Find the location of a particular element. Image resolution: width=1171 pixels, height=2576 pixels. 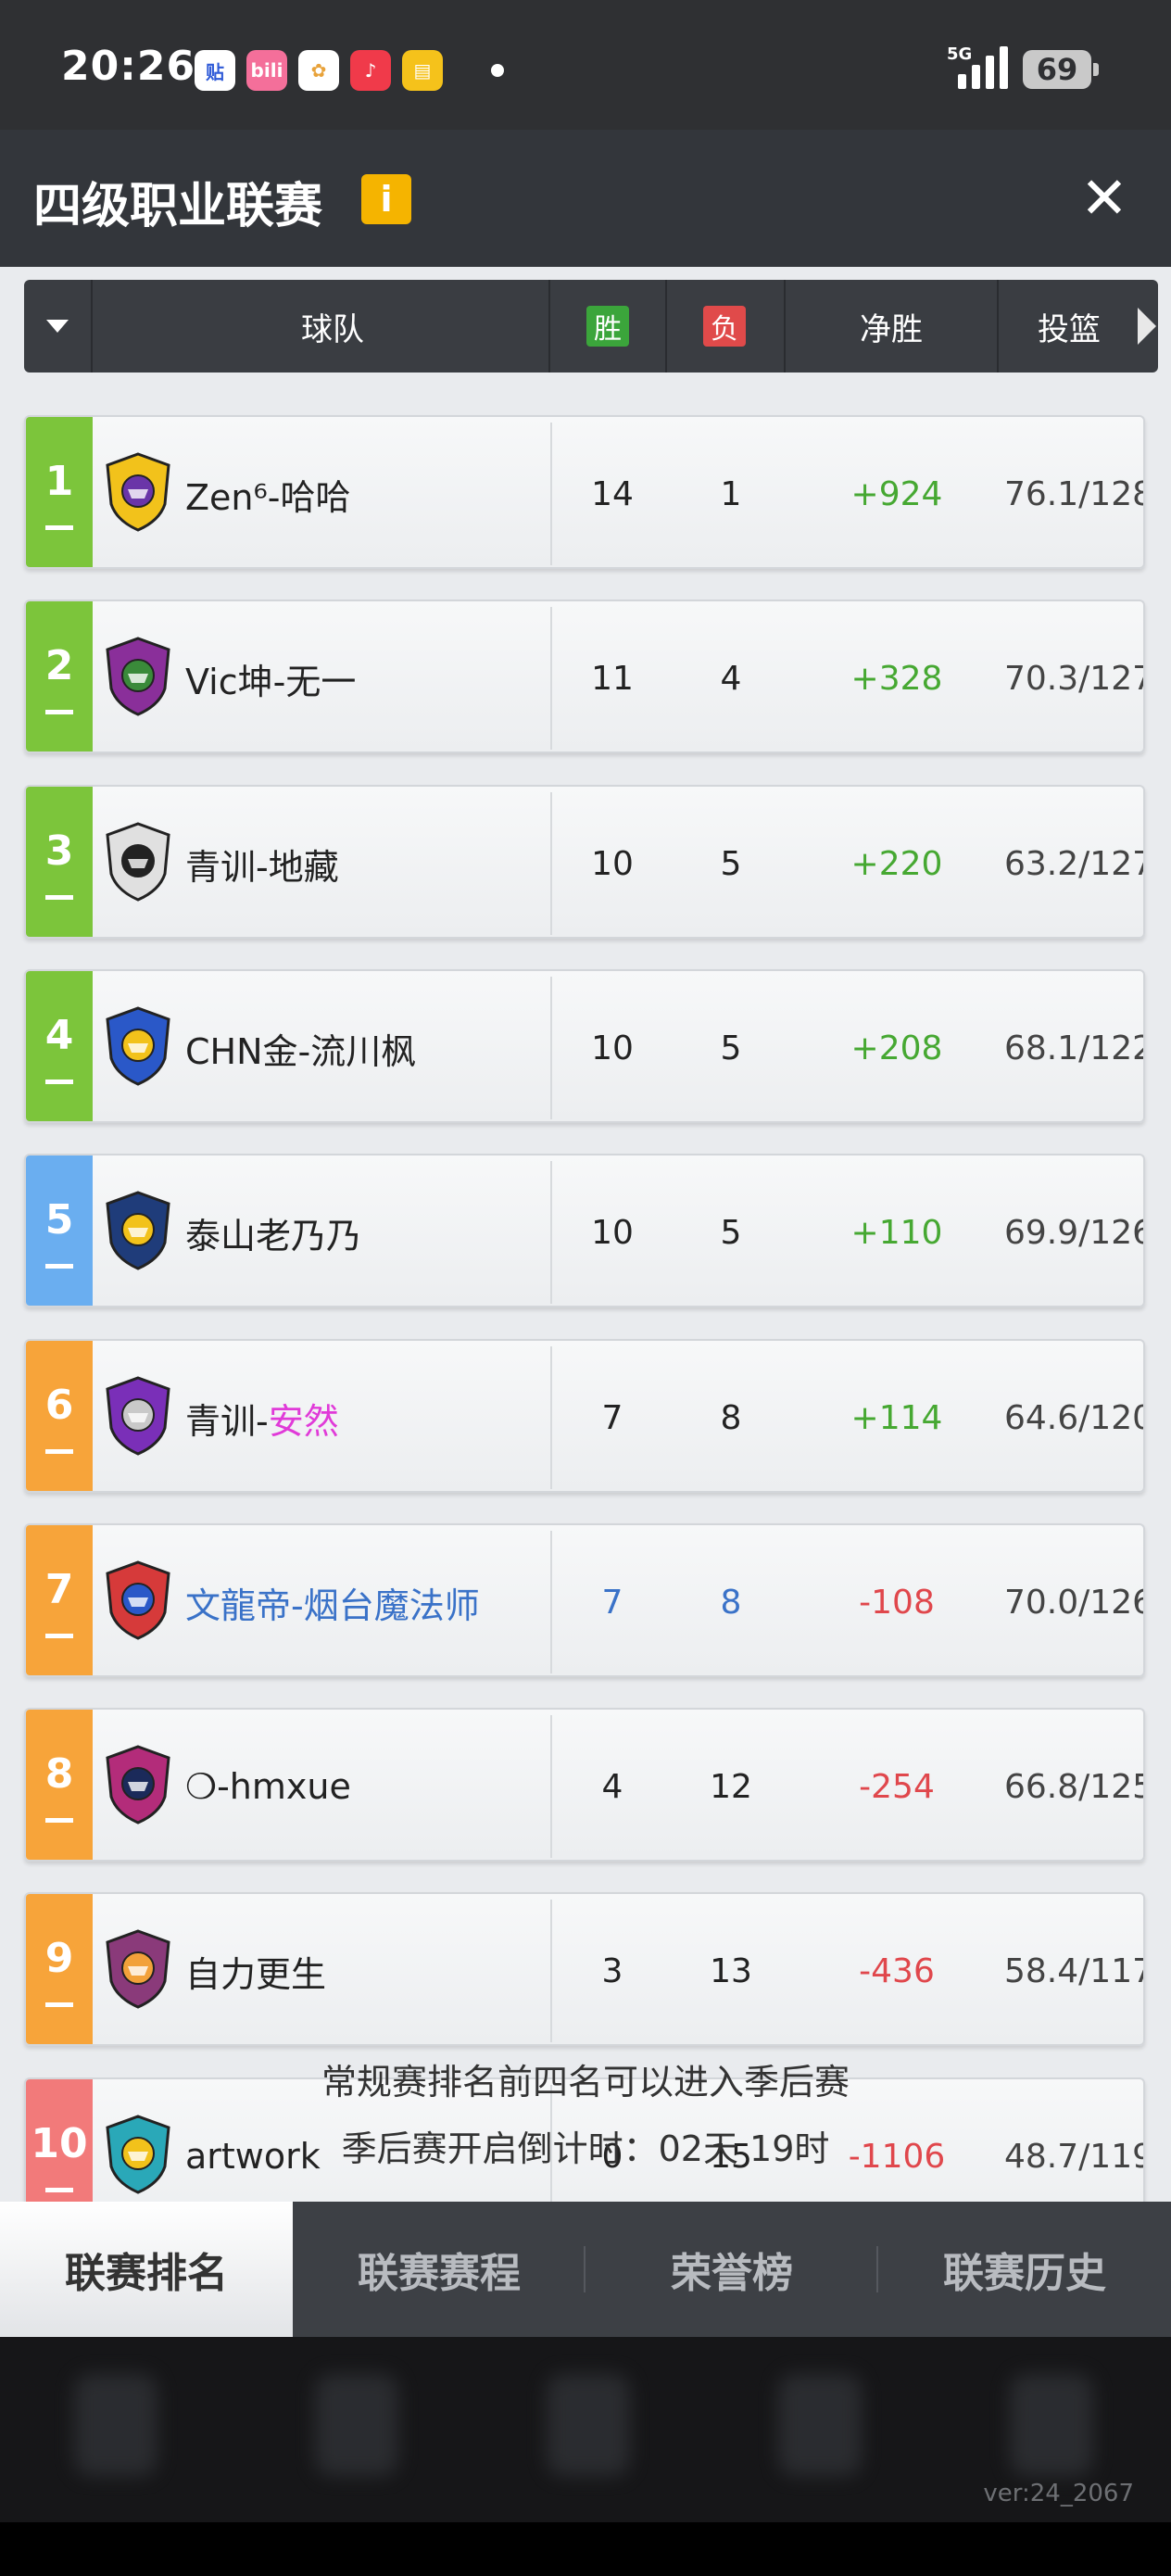

net-points-value: +208 is located at coordinates (897, 1048).